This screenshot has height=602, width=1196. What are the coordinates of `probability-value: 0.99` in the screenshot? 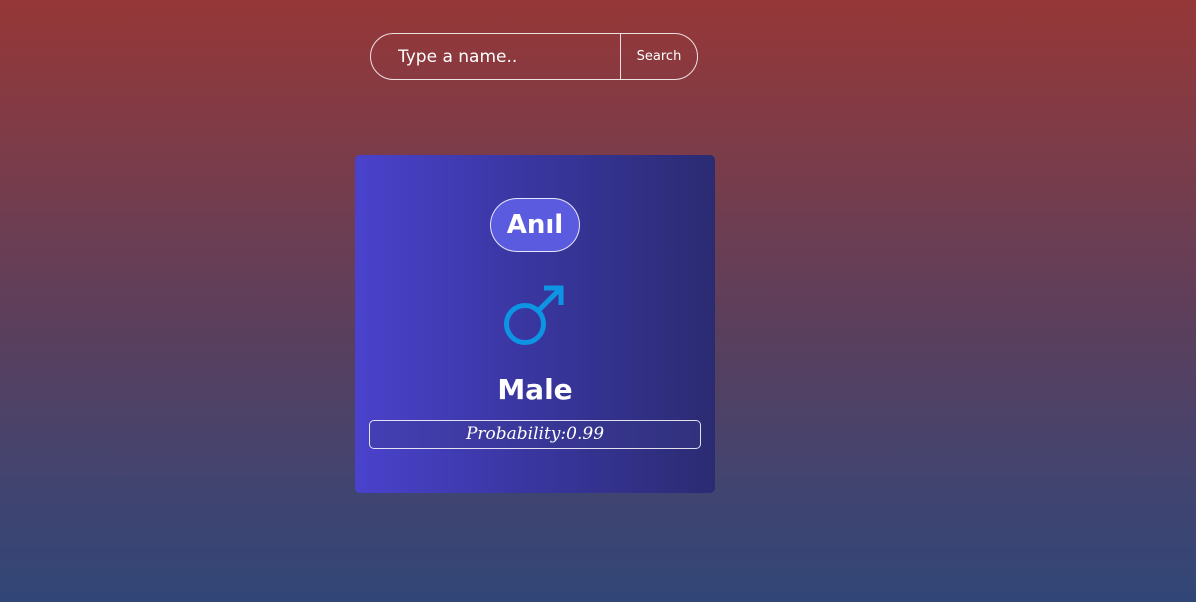 It's located at (585, 434).